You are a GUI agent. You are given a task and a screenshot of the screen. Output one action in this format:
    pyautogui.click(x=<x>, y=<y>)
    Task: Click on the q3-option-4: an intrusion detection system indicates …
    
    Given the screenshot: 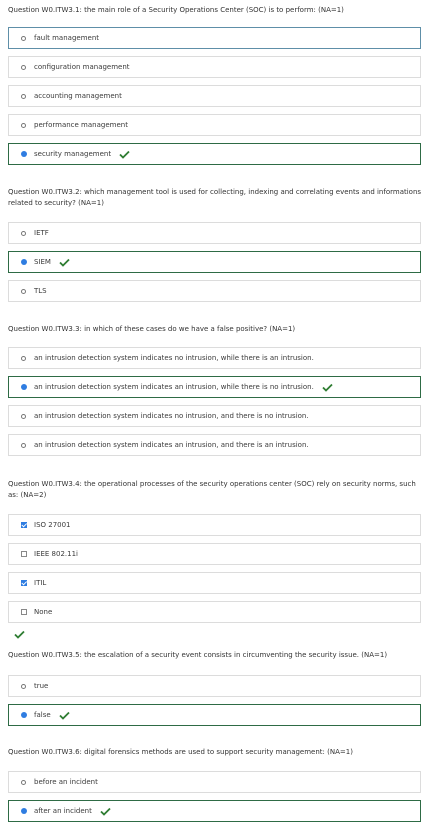 What is the action you would take?
    pyautogui.click(x=214, y=445)
    